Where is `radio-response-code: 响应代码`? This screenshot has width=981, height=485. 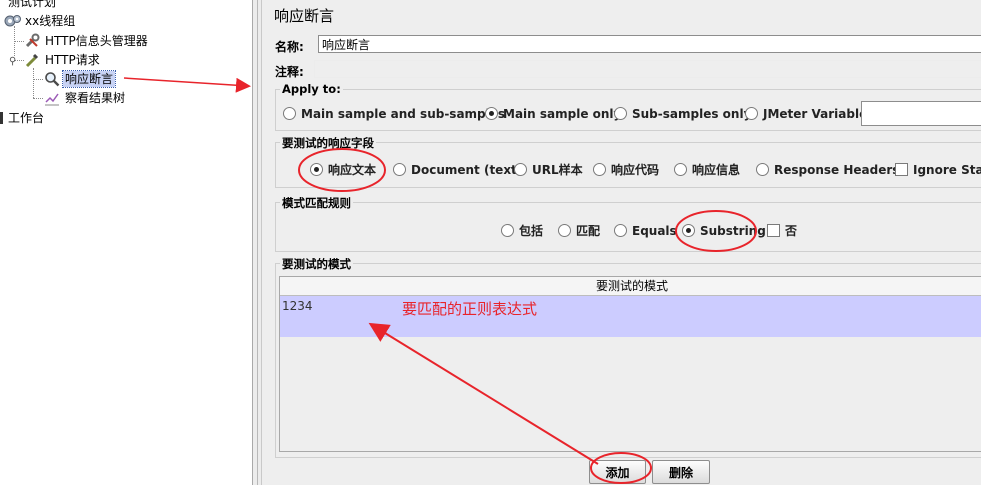 radio-response-code: 响应代码 is located at coordinates (626, 170).